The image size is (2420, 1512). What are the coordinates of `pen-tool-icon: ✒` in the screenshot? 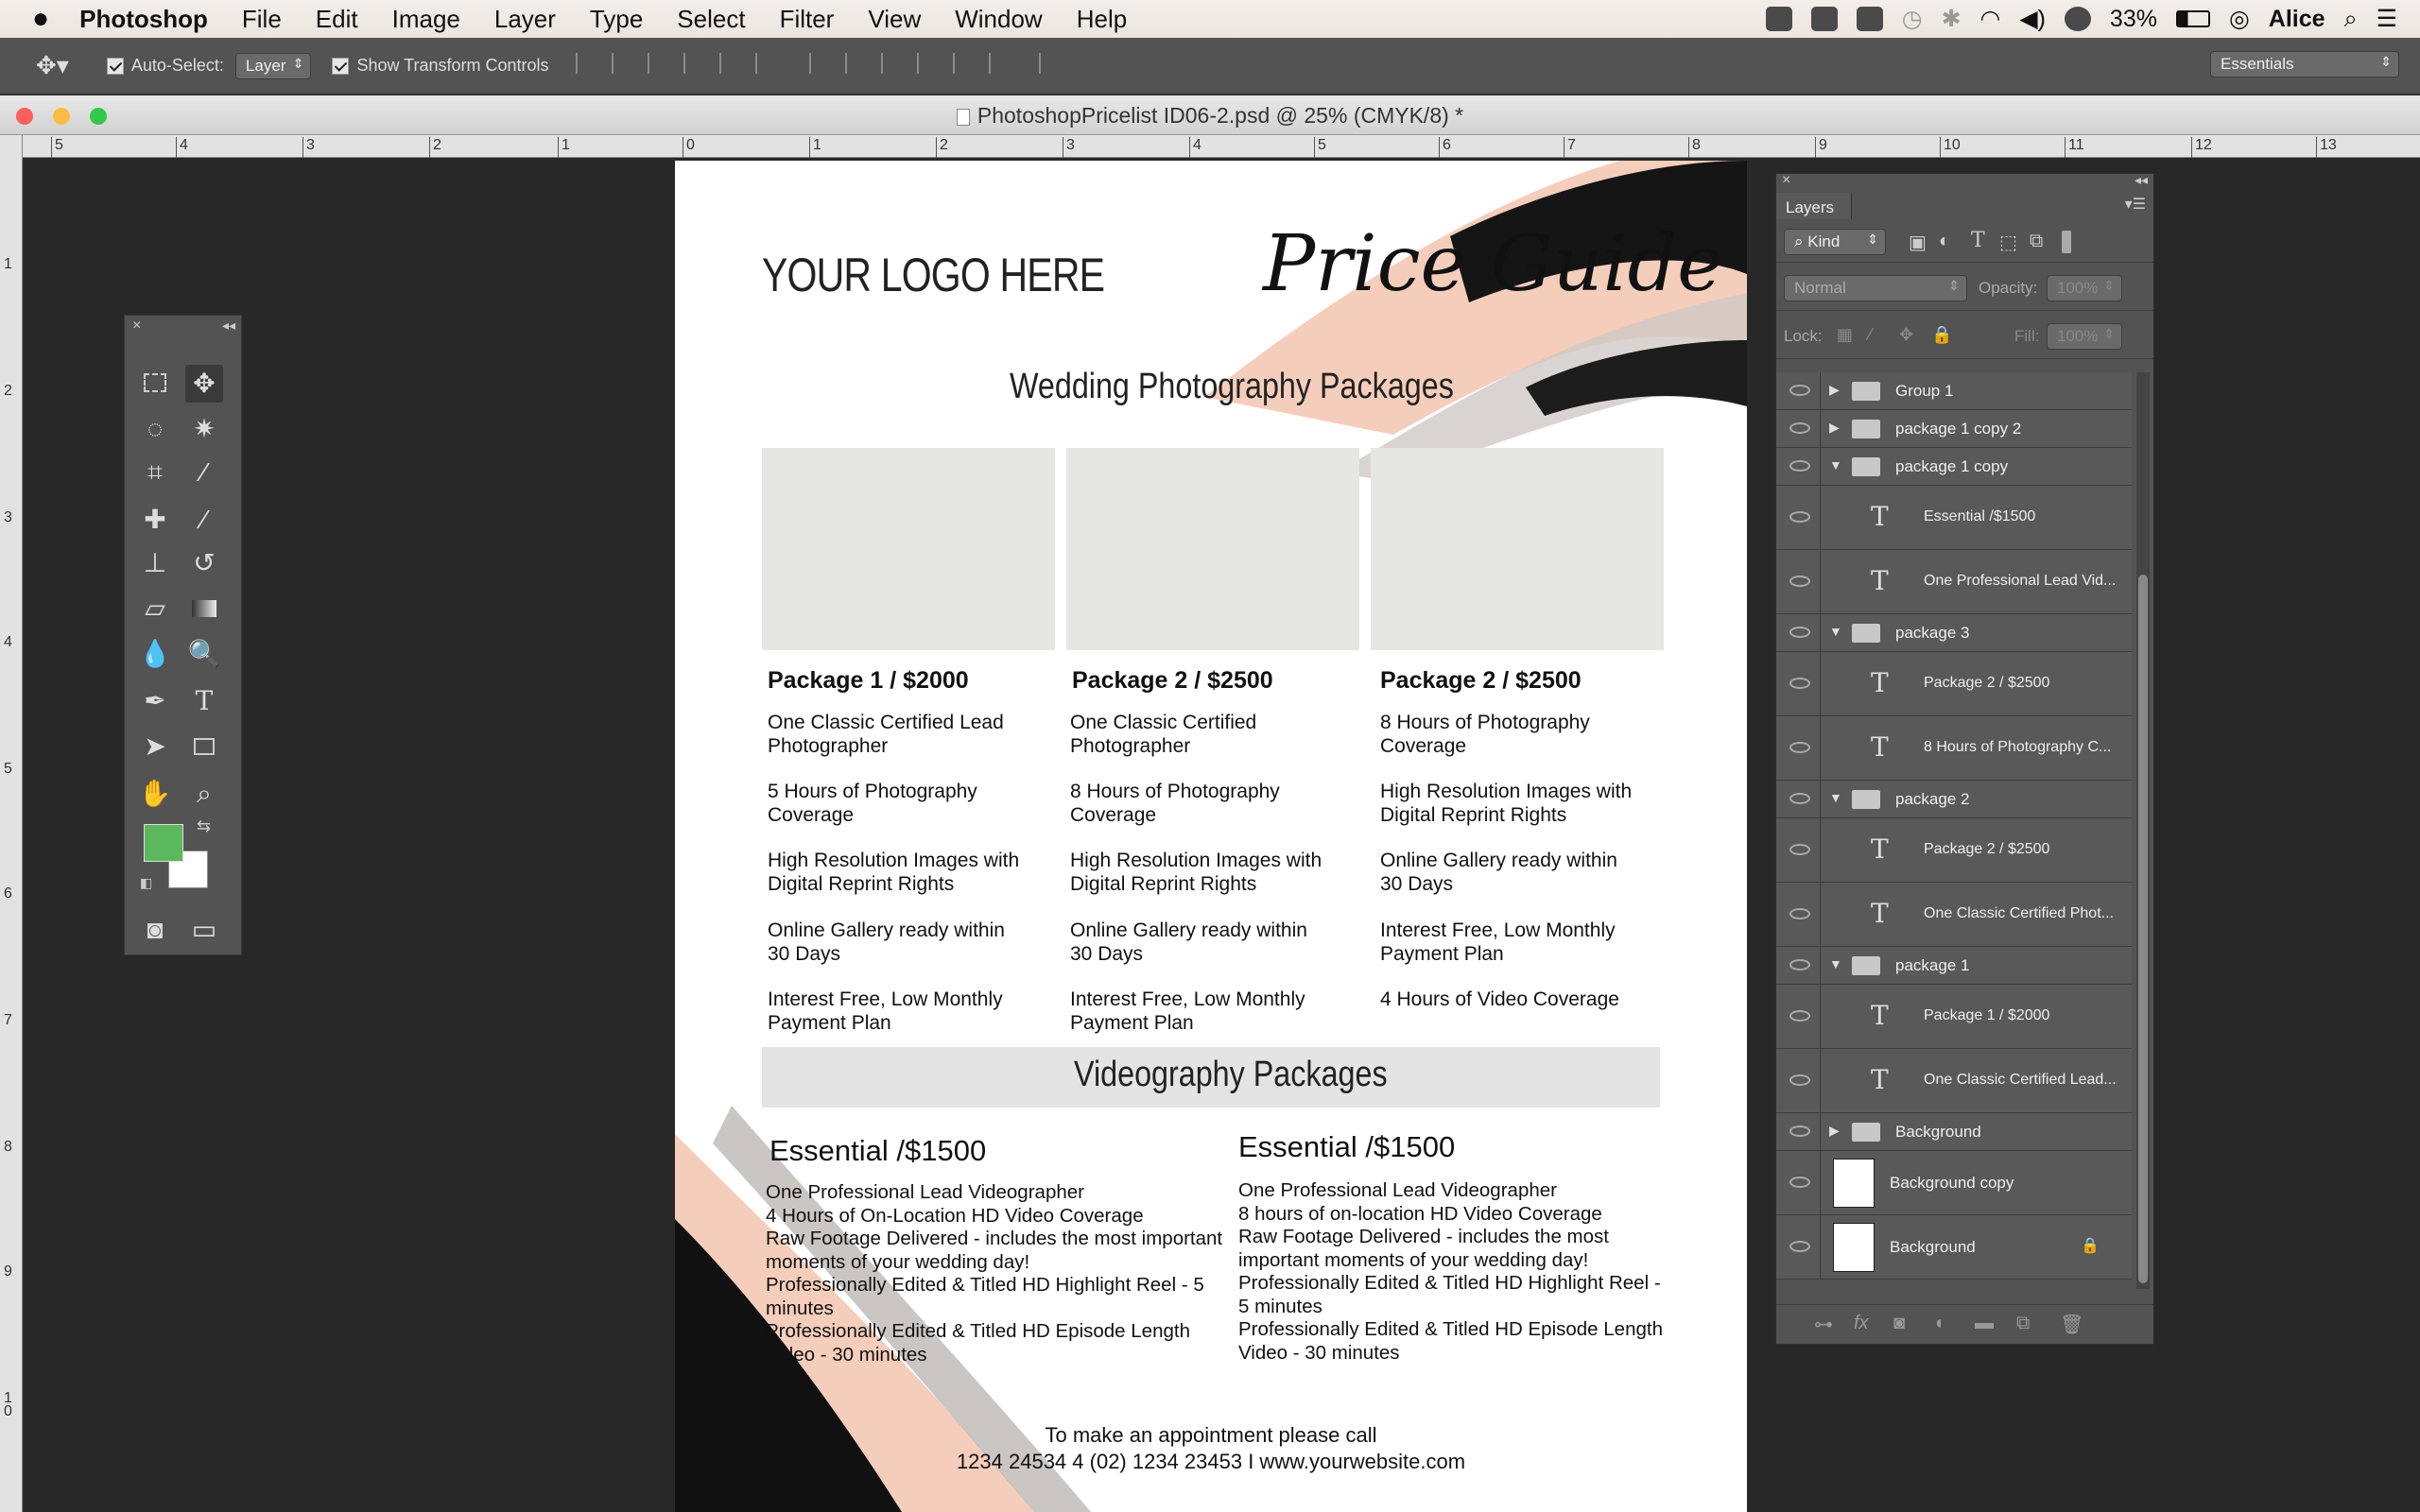 It's located at (155, 701).